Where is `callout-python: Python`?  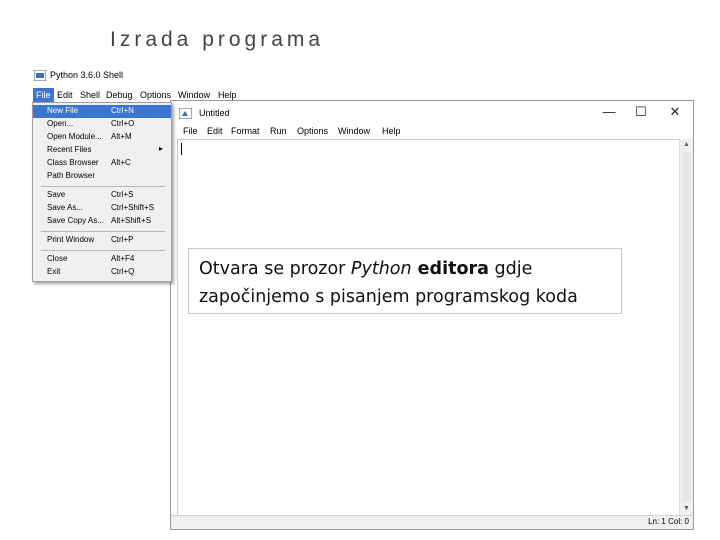 callout-python: Python is located at coordinates (381, 269).